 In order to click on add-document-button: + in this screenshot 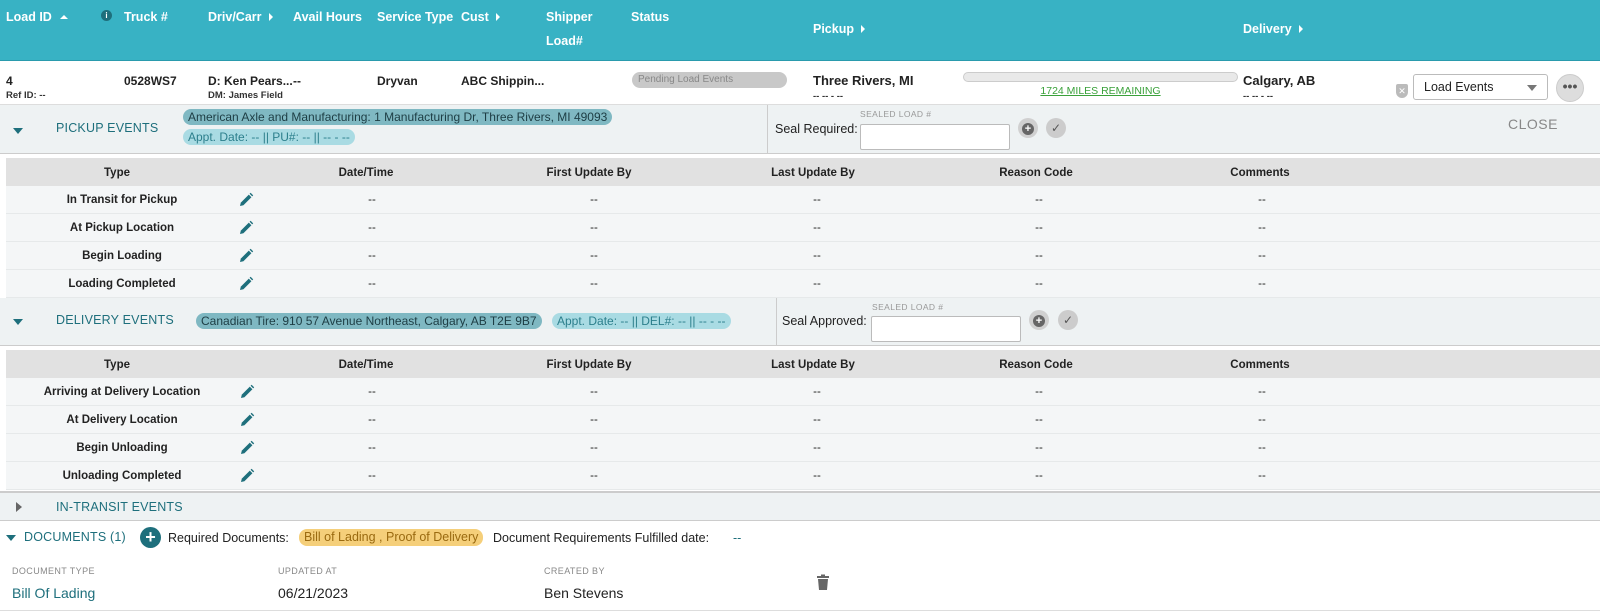, I will do `click(150, 537)`.